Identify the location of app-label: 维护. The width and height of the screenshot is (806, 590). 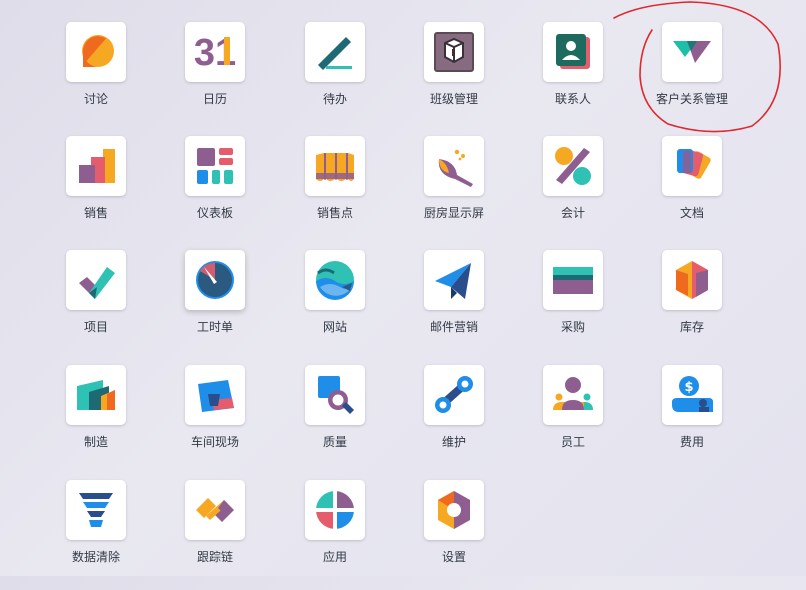
(453, 442).